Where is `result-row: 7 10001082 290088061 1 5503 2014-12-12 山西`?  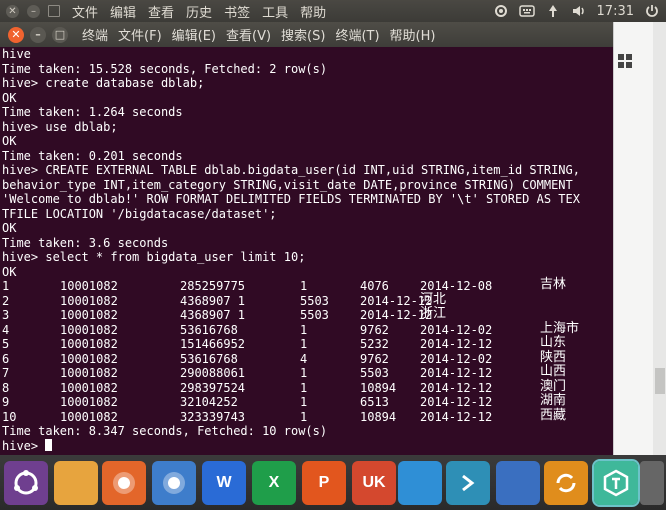
result-row: 7 10001082 290088061 1 5503 2014-12-12 山西 is located at coordinates (307, 372).